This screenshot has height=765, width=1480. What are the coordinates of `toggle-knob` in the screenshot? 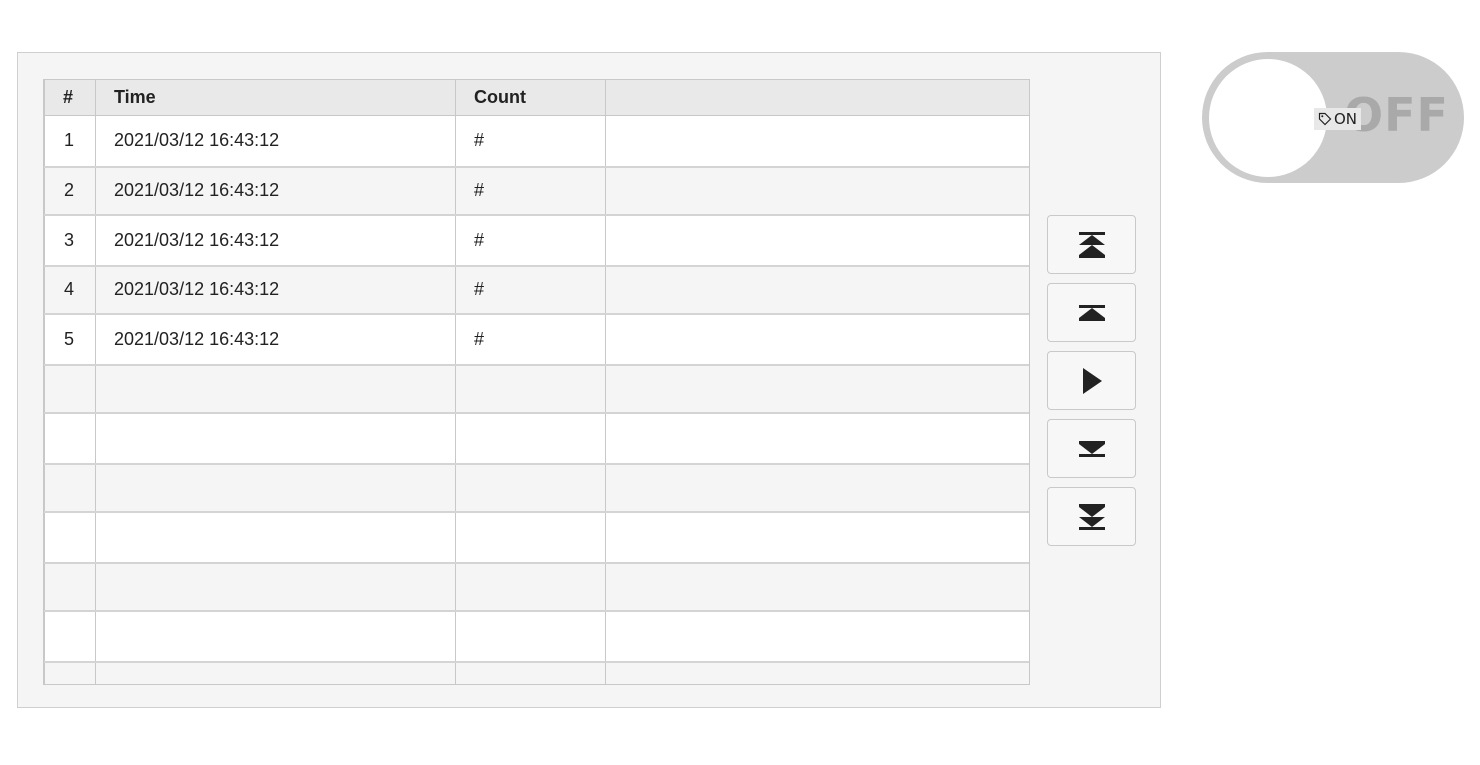 It's located at (1268, 118).